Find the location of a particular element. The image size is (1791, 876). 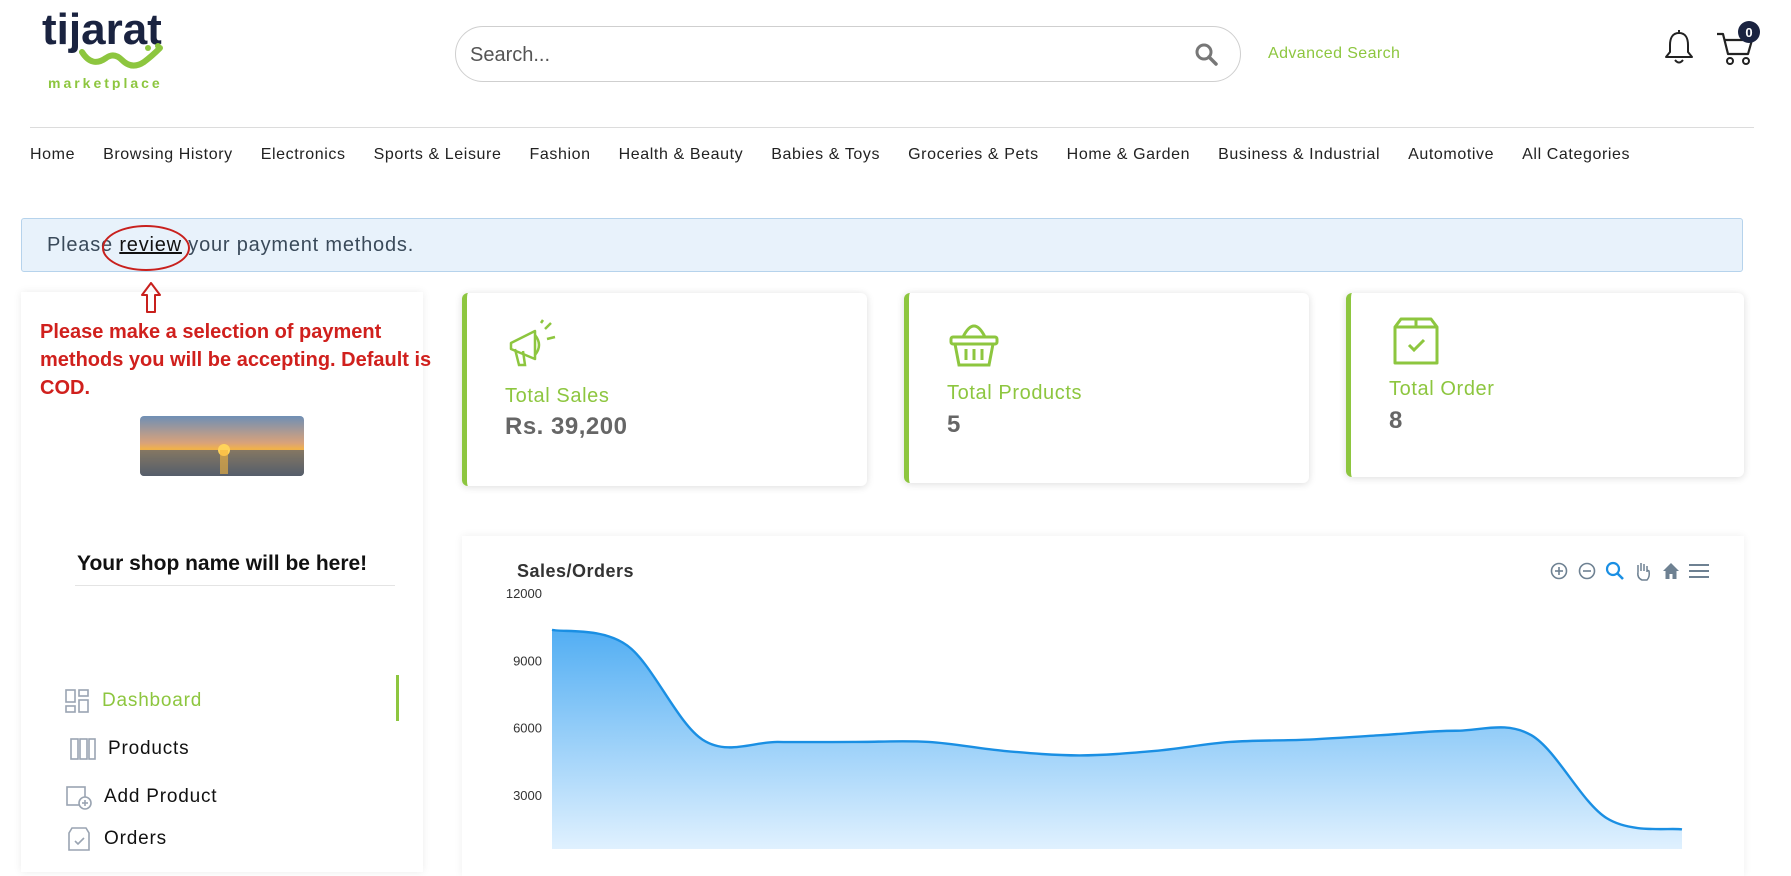

home-icon is located at coordinates (1671, 571).